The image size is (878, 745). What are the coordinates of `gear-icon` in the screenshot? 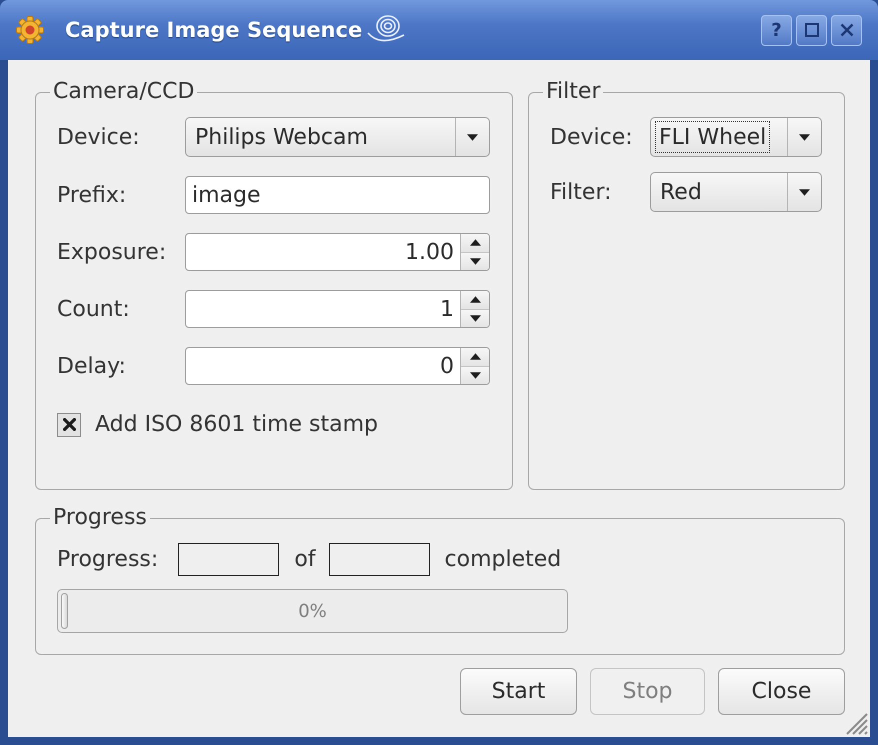 It's located at (30, 30).